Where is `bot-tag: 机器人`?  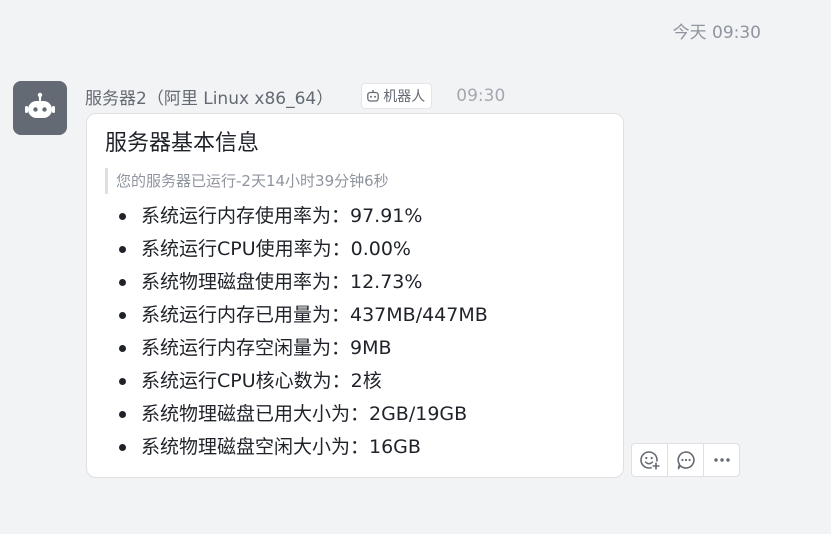
bot-tag: 机器人 is located at coordinates (397, 96).